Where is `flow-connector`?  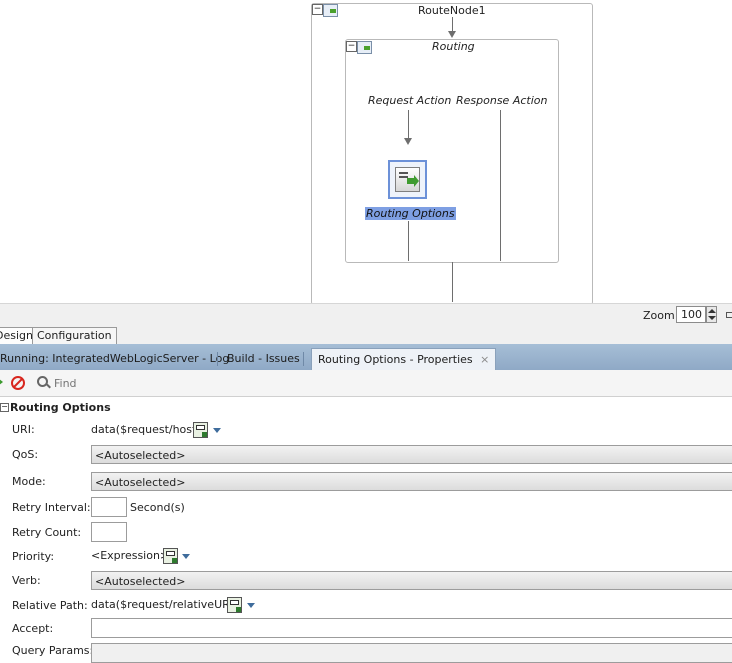
flow-connector is located at coordinates (452, 24).